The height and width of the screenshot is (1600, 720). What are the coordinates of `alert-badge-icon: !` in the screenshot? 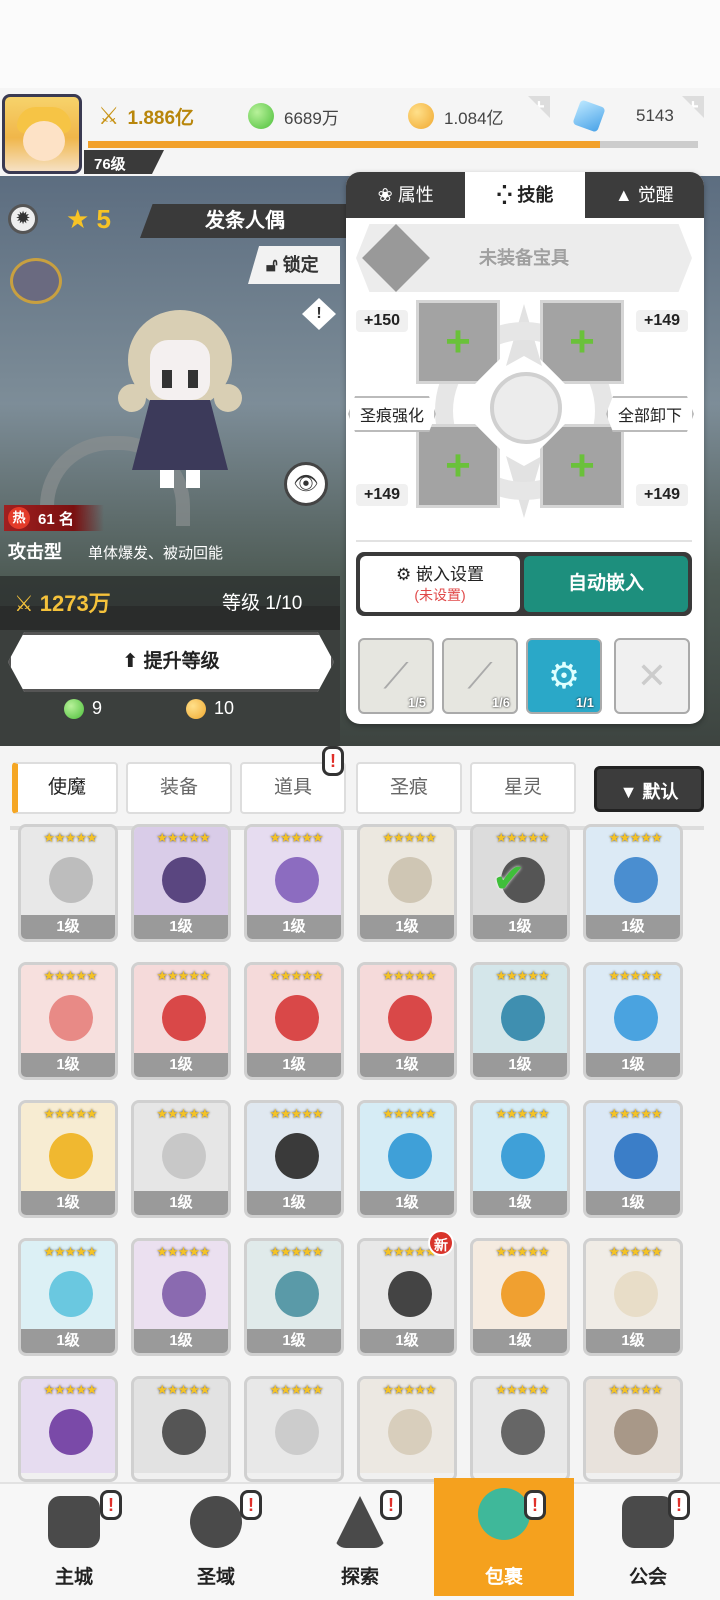 It's located at (535, 1505).